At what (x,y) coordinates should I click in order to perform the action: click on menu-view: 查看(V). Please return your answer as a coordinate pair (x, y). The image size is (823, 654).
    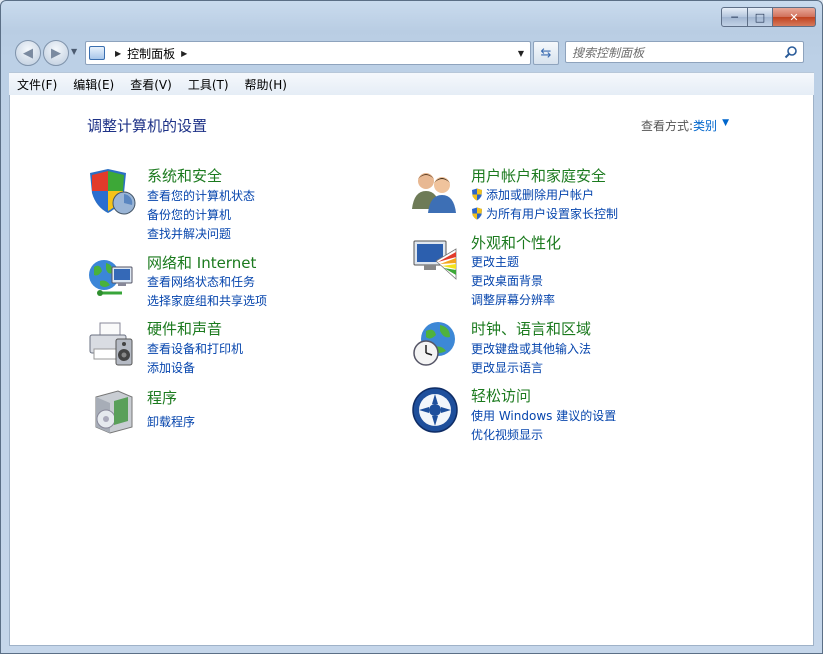
    Looking at the image, I should click on (151, 84).